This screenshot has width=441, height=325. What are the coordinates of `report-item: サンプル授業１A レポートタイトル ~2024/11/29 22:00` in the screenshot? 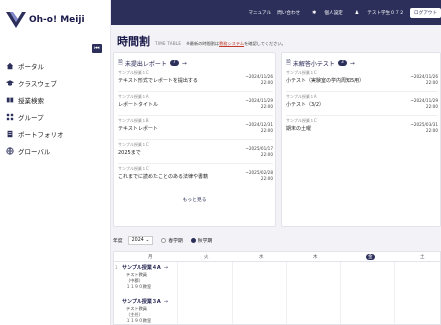 It's located at (195, 105).